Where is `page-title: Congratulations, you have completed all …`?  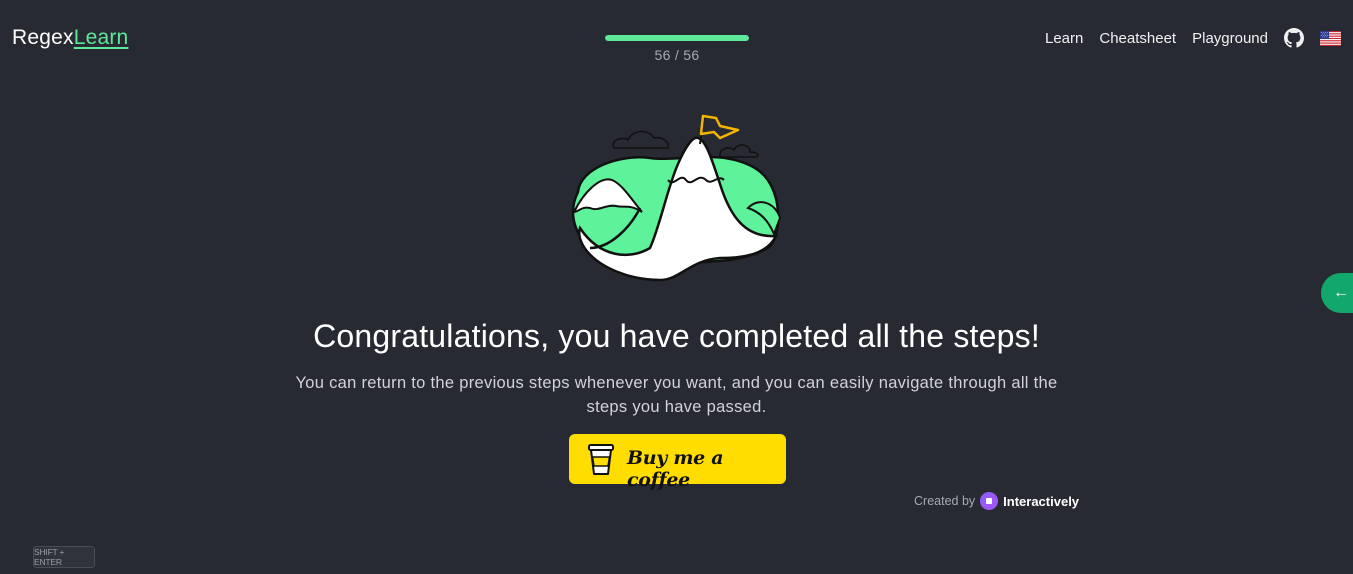
page-title: Congratulations, you have completed all … is located at coordinates (676, 336).